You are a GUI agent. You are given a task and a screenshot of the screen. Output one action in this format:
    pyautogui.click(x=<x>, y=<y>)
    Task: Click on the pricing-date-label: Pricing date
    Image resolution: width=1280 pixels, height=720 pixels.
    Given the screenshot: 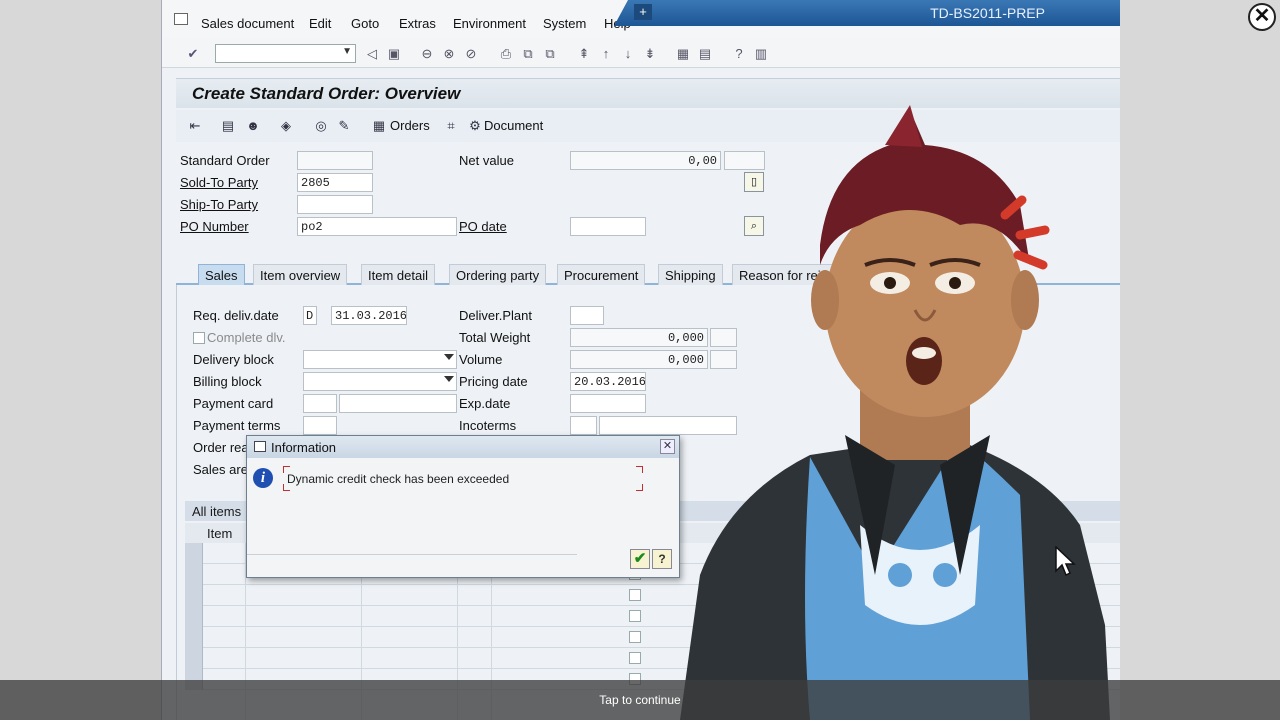 What is the action you would take?
    pyautogui.click(x=493, y=381)
    